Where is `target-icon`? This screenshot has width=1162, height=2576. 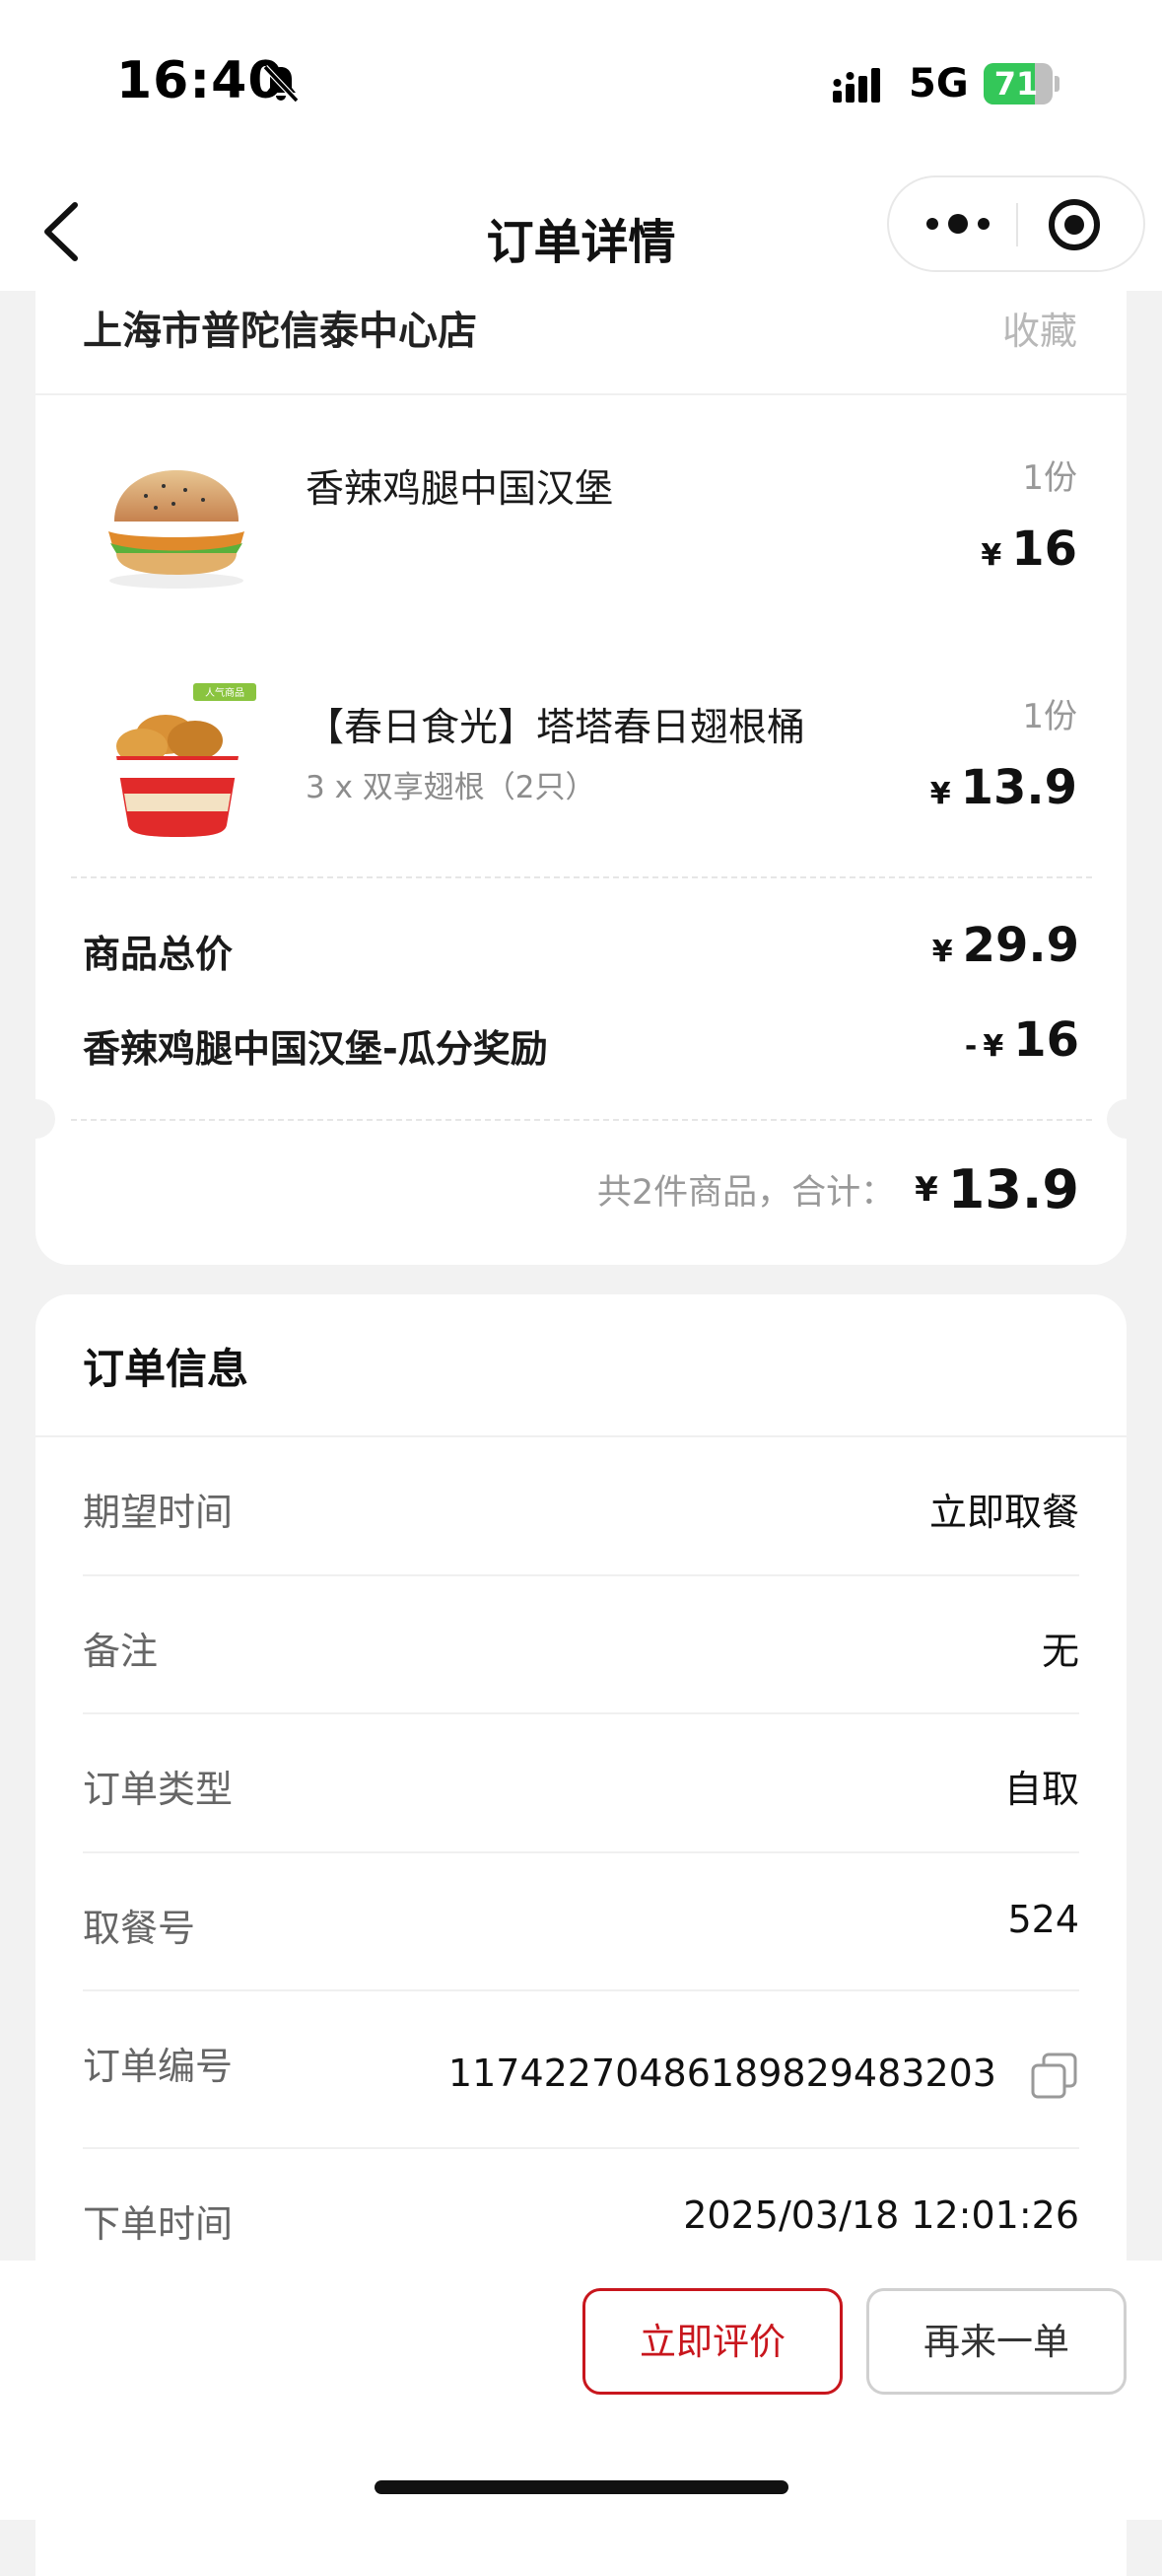
target-icon is located at coordinates (1074, 225).